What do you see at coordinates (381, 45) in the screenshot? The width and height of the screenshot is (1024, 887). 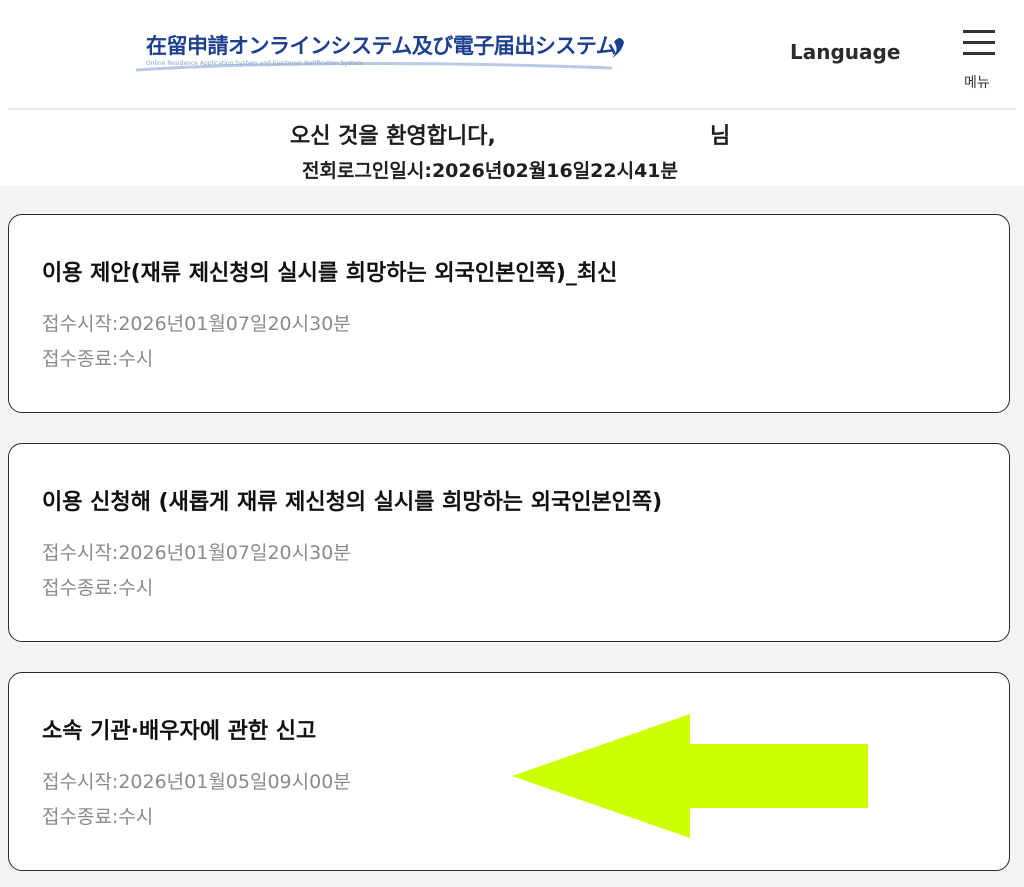 I see `logo-title: 在留申請オンラインシステム及び電子届出システム` at bounding box center [381, 45].